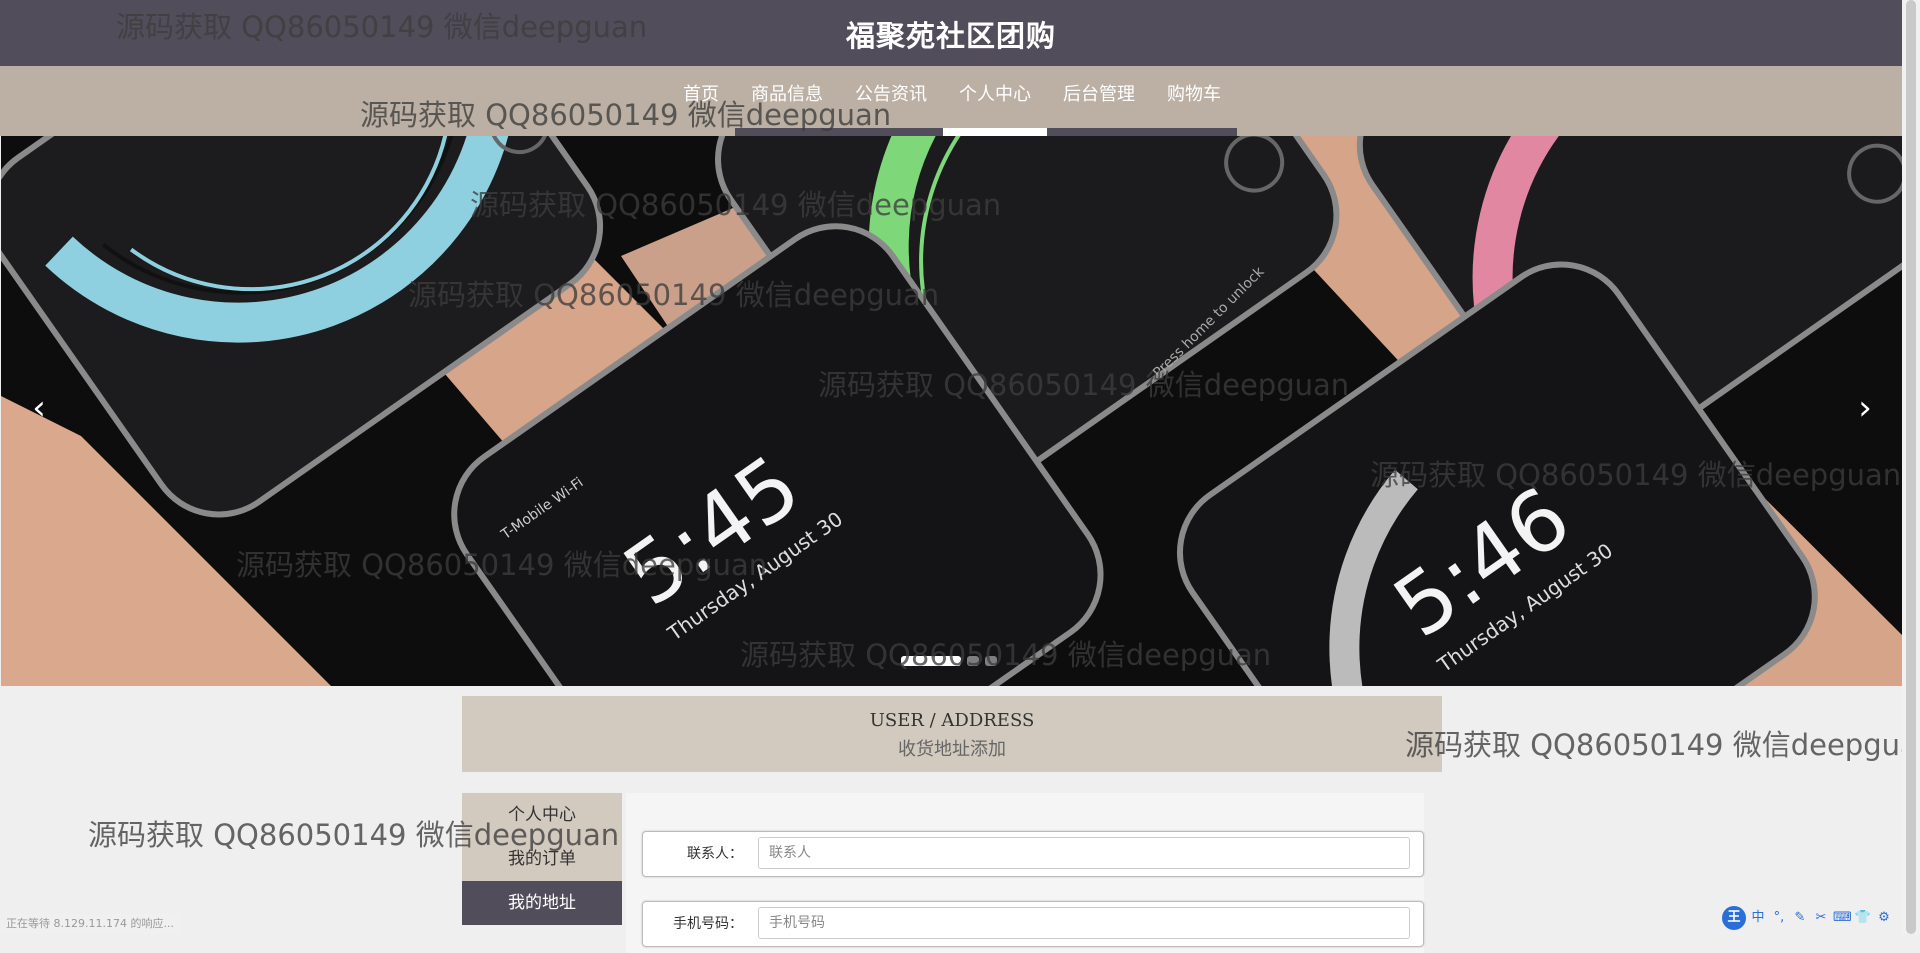  I want to click on page-scrollbar, so click(1911, 467).